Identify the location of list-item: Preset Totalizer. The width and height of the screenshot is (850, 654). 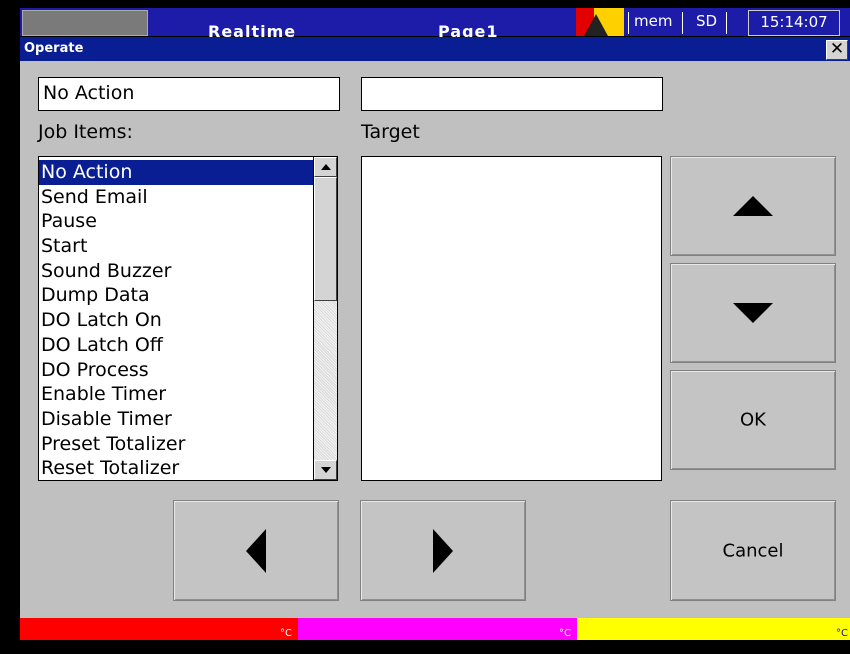
(176, 444).